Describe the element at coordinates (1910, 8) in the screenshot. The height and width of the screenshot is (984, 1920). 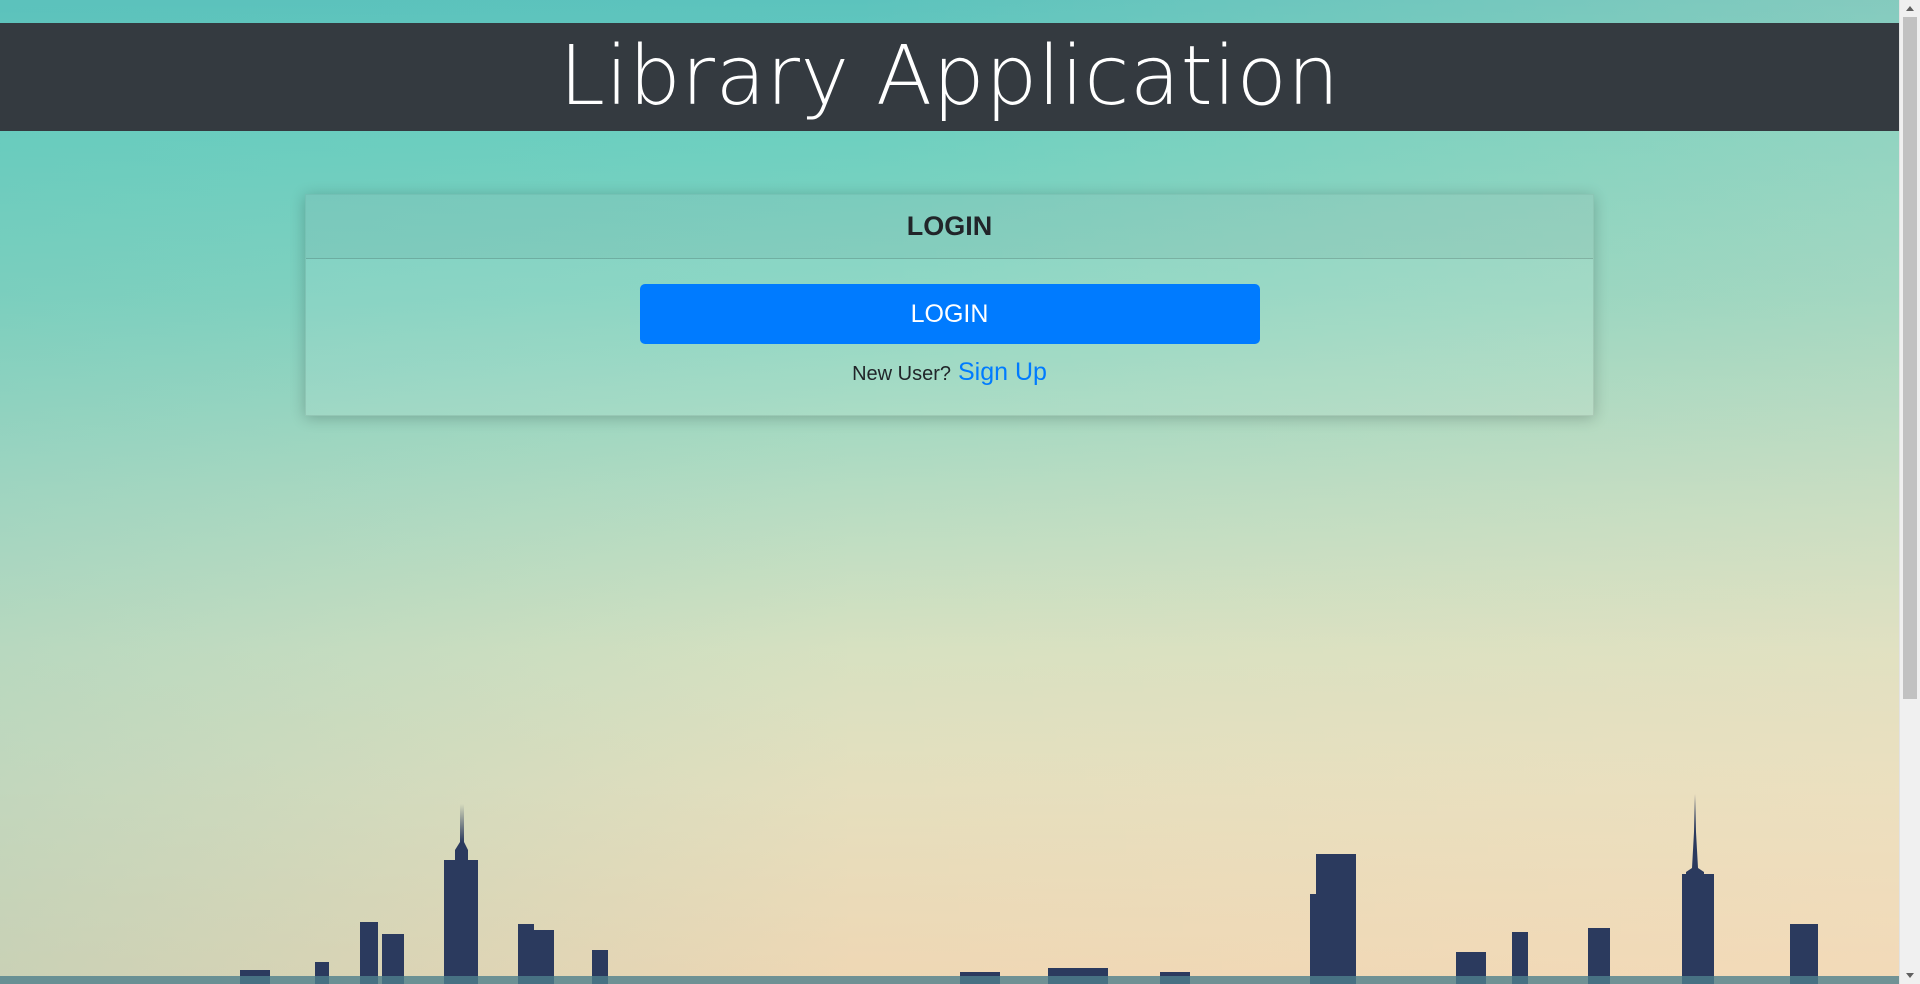
I see `triangle-up-icon` at that location.